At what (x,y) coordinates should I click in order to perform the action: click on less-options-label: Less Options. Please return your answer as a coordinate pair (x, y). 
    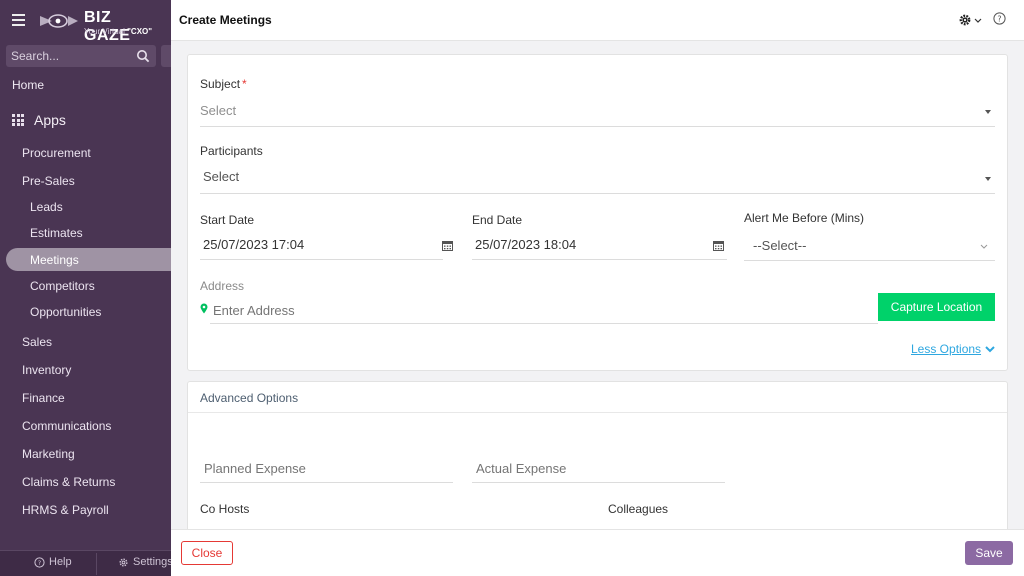
    Looking at the image, I should click on (946, 349).